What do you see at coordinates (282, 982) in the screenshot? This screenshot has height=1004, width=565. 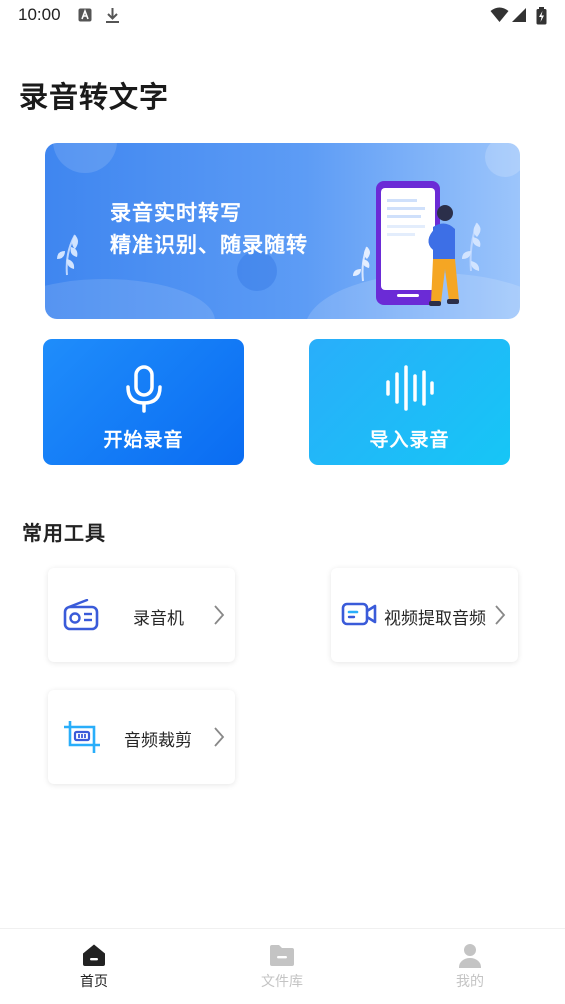 I see `nav-file-library-label: 文件库` at bounding box center [282, 982].